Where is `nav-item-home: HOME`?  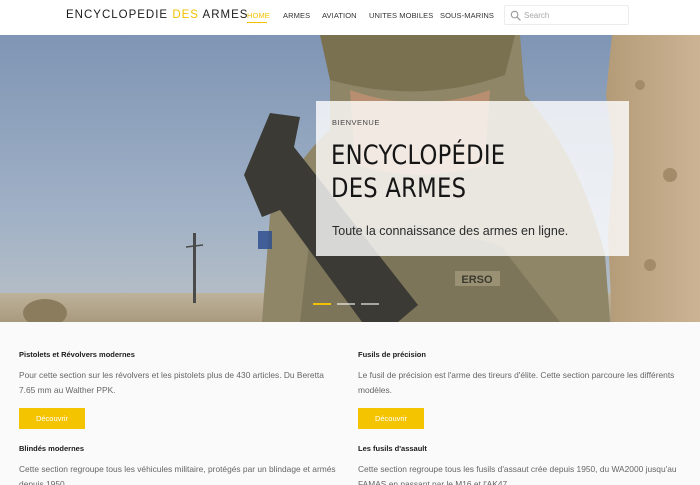
nav-item-home: HOME is located at coordinates (258, 15).